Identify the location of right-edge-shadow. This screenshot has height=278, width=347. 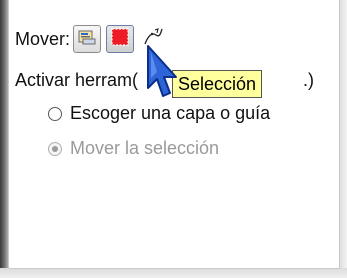
(343, 139).